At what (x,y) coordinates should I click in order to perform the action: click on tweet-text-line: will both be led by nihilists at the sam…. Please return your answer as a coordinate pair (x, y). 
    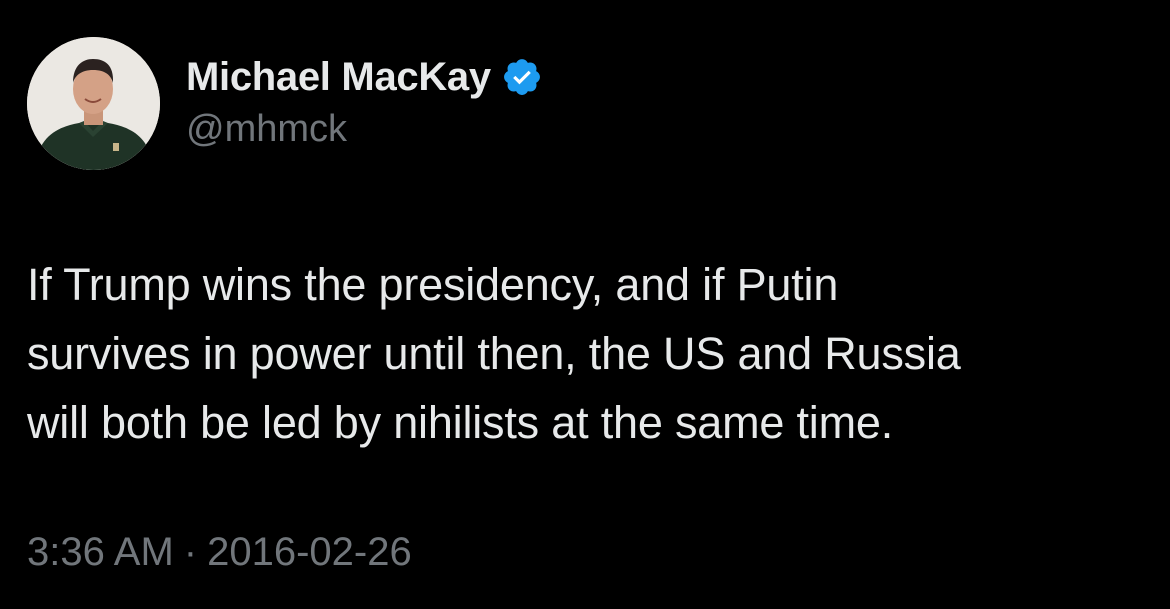
    Looking at the image, I should click on (460, 422).